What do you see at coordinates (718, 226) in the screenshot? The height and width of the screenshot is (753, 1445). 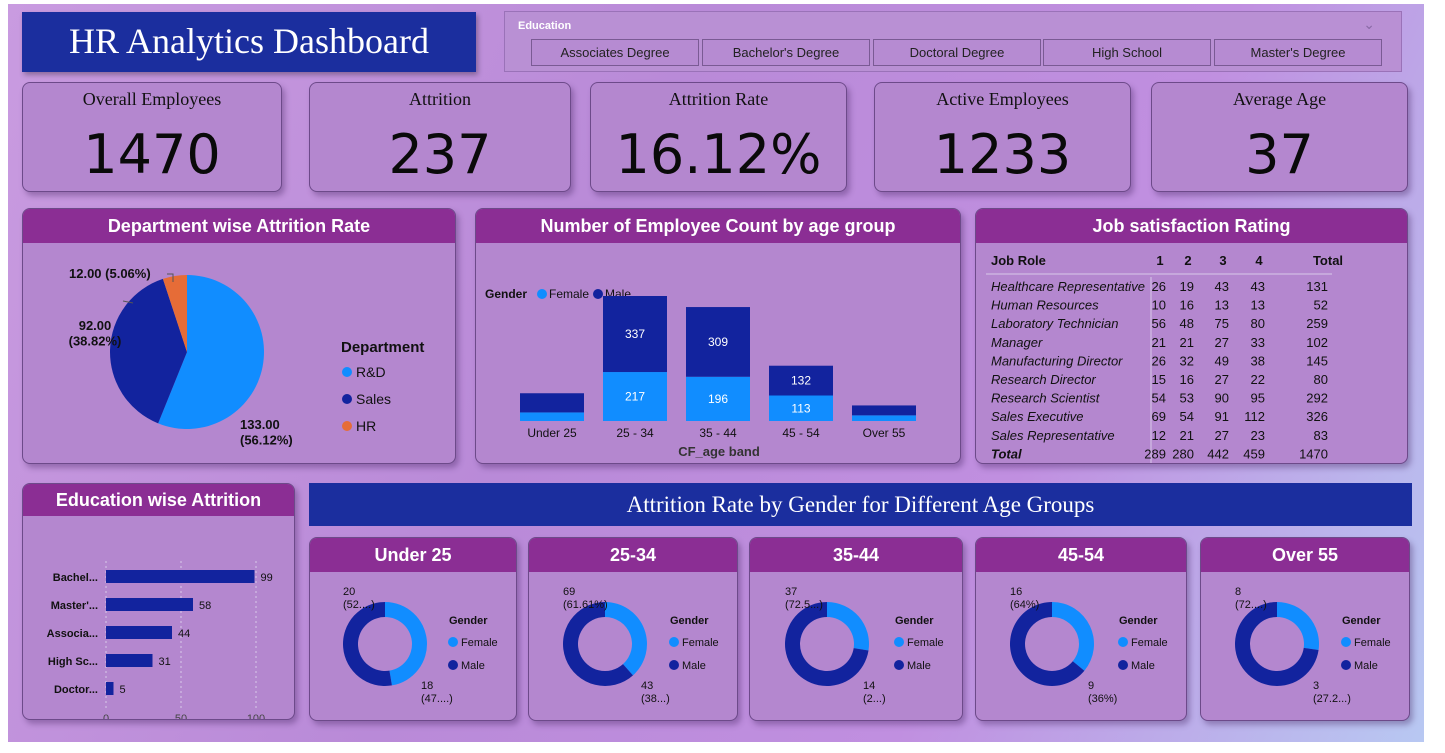 I see `card-title: Number of Employee Count by age group` at bounding box center [718, 226].